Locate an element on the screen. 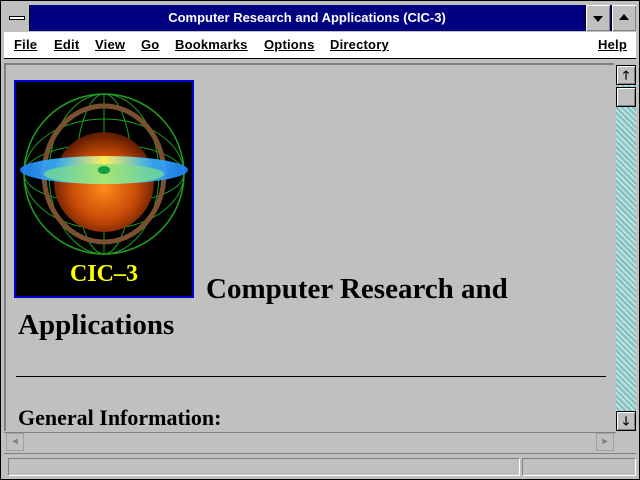 Image resolution: width=640 pixels, height=480 pixels. menu-options: Options is located at coordinates (289, 44).